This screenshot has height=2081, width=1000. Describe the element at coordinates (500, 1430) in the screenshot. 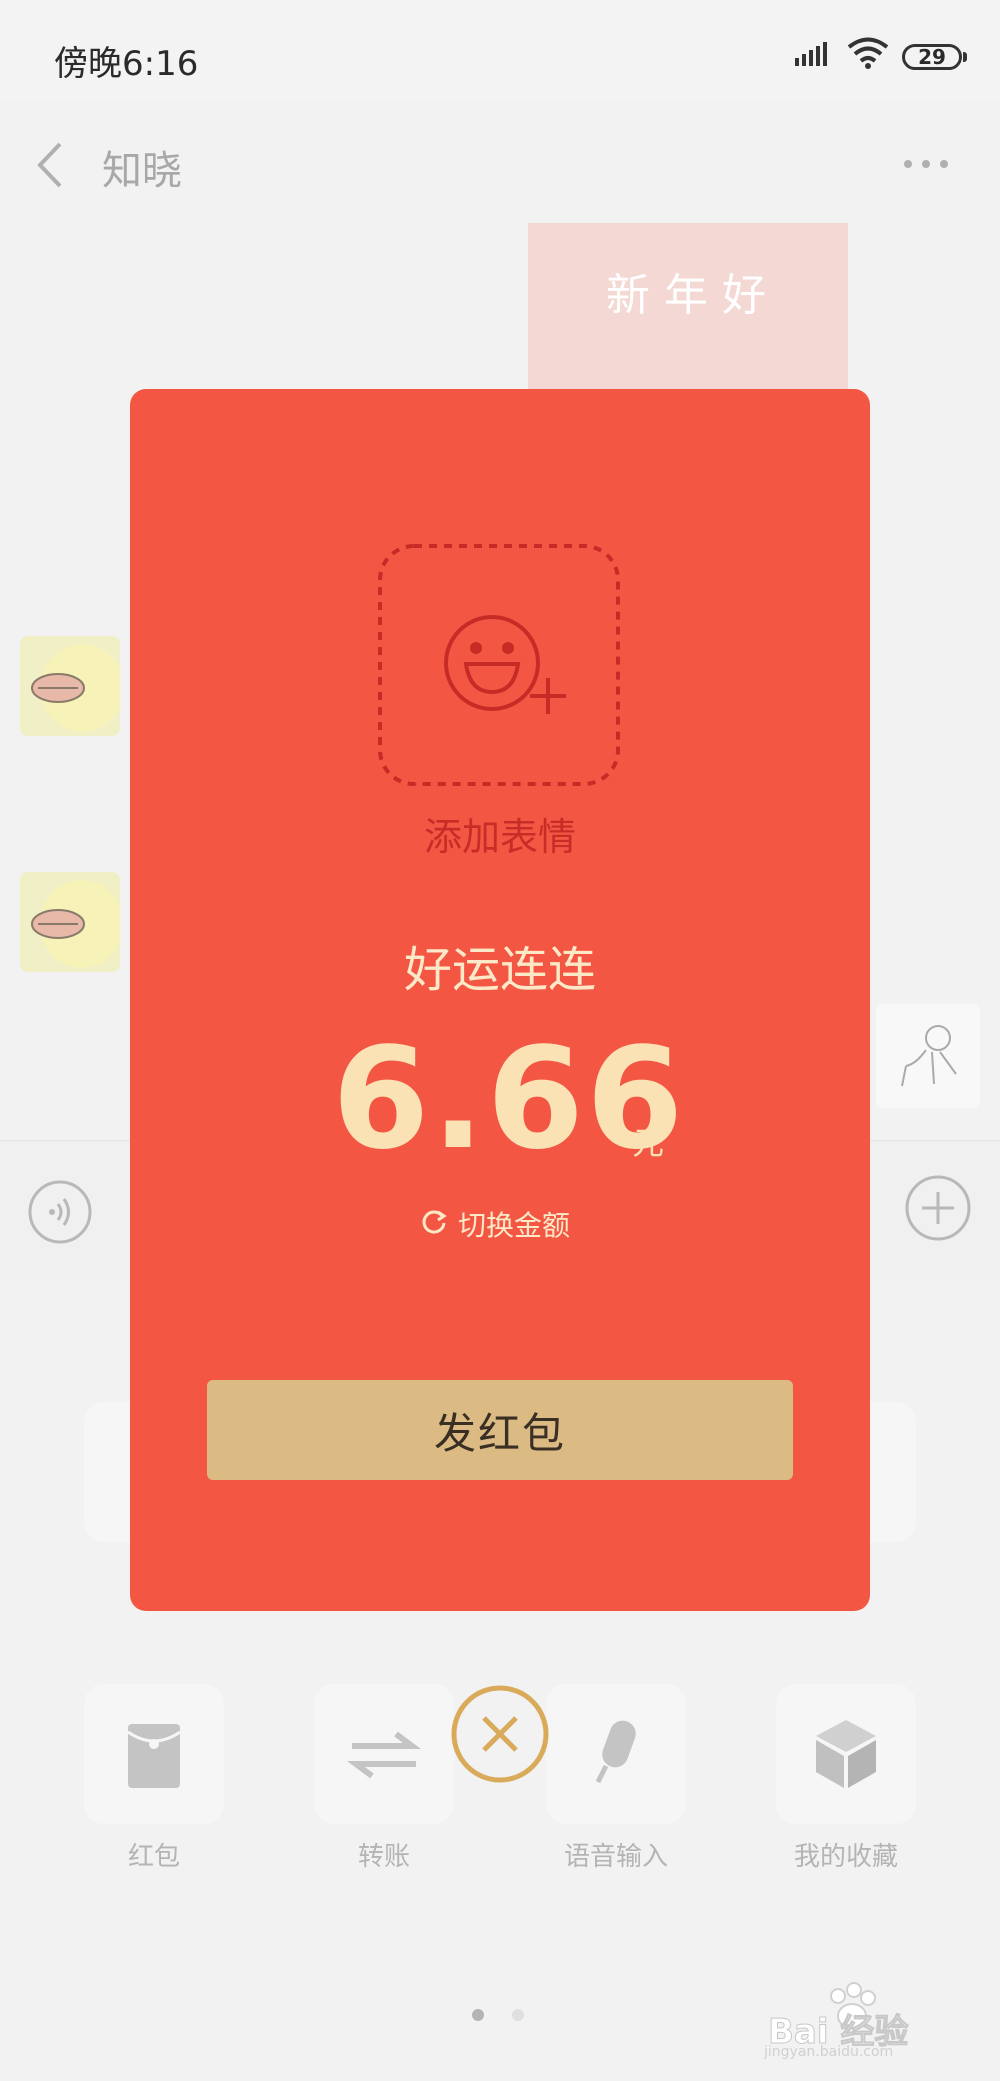

I see `send-red-packet-button: 发红包` at that location.